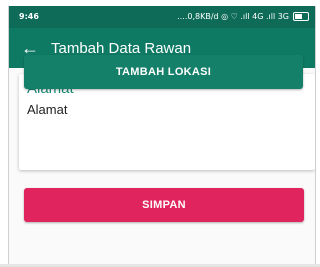  What do you see at coordinates (163, 72) in the screenshot?
I see `add-location-button: TAMBAH LOKASI` at bounding box center [163, 72].